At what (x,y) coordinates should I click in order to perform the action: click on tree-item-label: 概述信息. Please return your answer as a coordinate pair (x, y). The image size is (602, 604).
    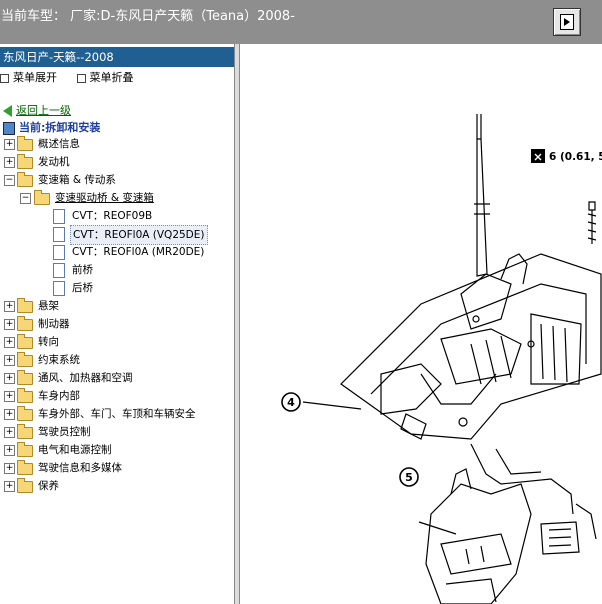
    Looking at the image, I should click on (59, 144).